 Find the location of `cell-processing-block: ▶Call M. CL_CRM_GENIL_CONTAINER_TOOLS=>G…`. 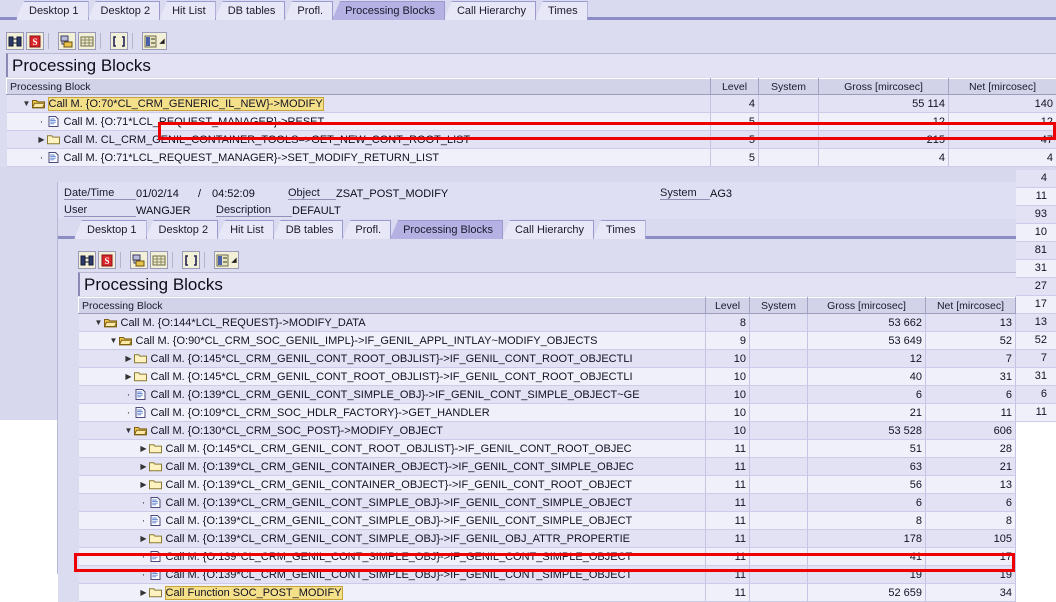

cell-processing-block: ▶Call M. CL_CRM_GENIL_CONTAINER_TOOLS=>G… is located at coordinates (359, 140).